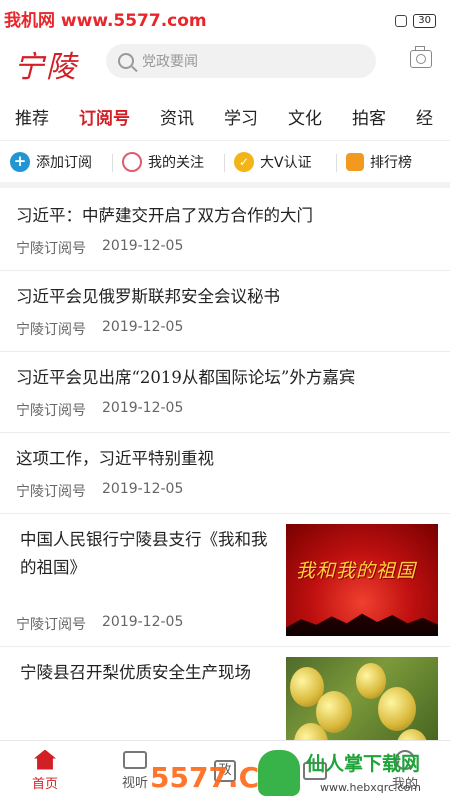  Describe the element at coordinates (32, 116) in the screenshot. I see `tab-recommend: 推荐` at that location.